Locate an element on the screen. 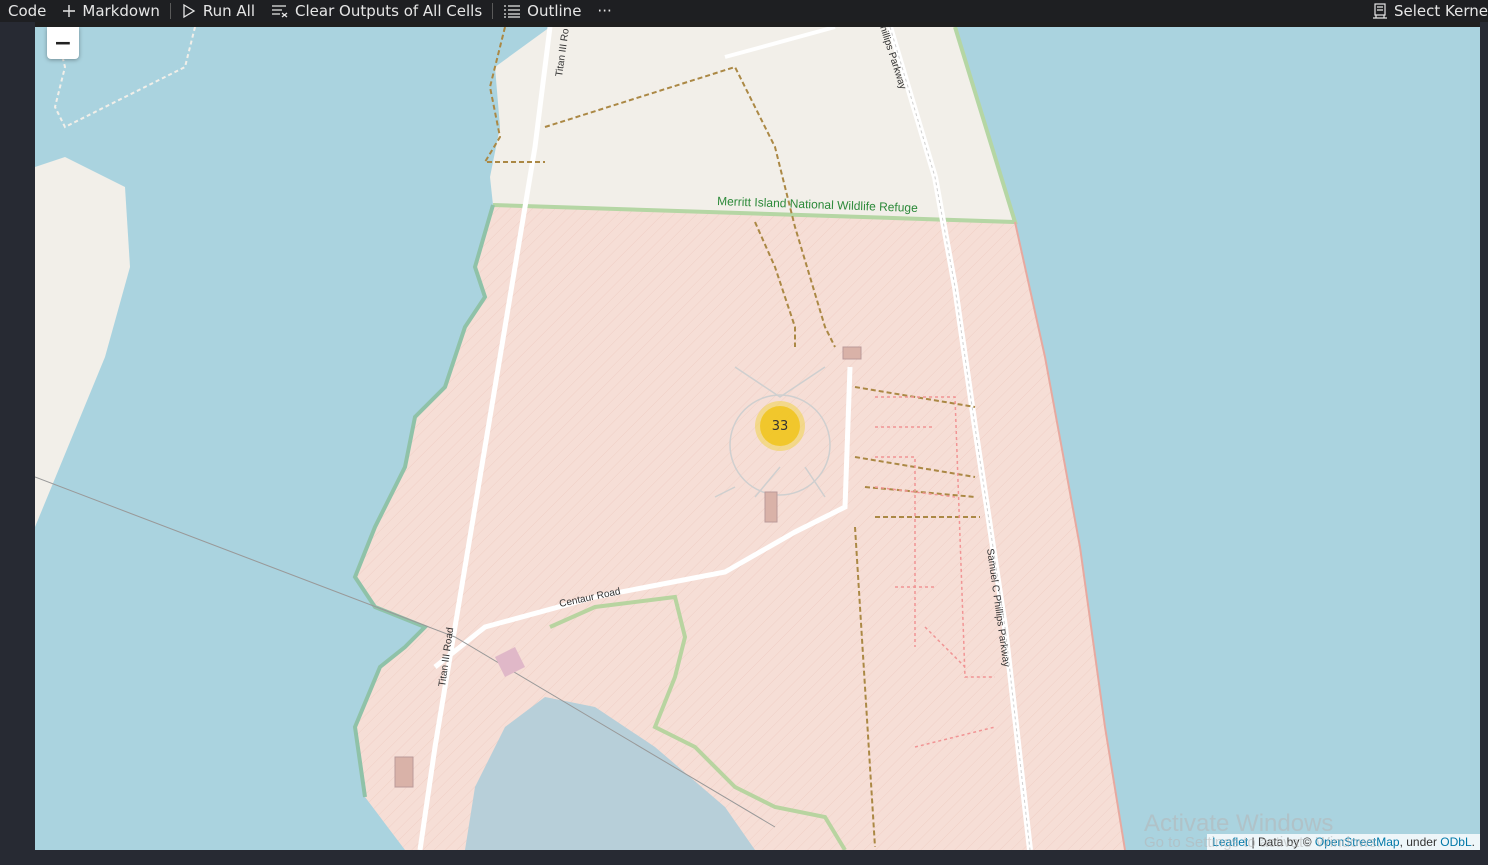 This screenshot has height=865, width=1488. select-kernel-button: Select Kerne is located at coordinates (1426, 11).